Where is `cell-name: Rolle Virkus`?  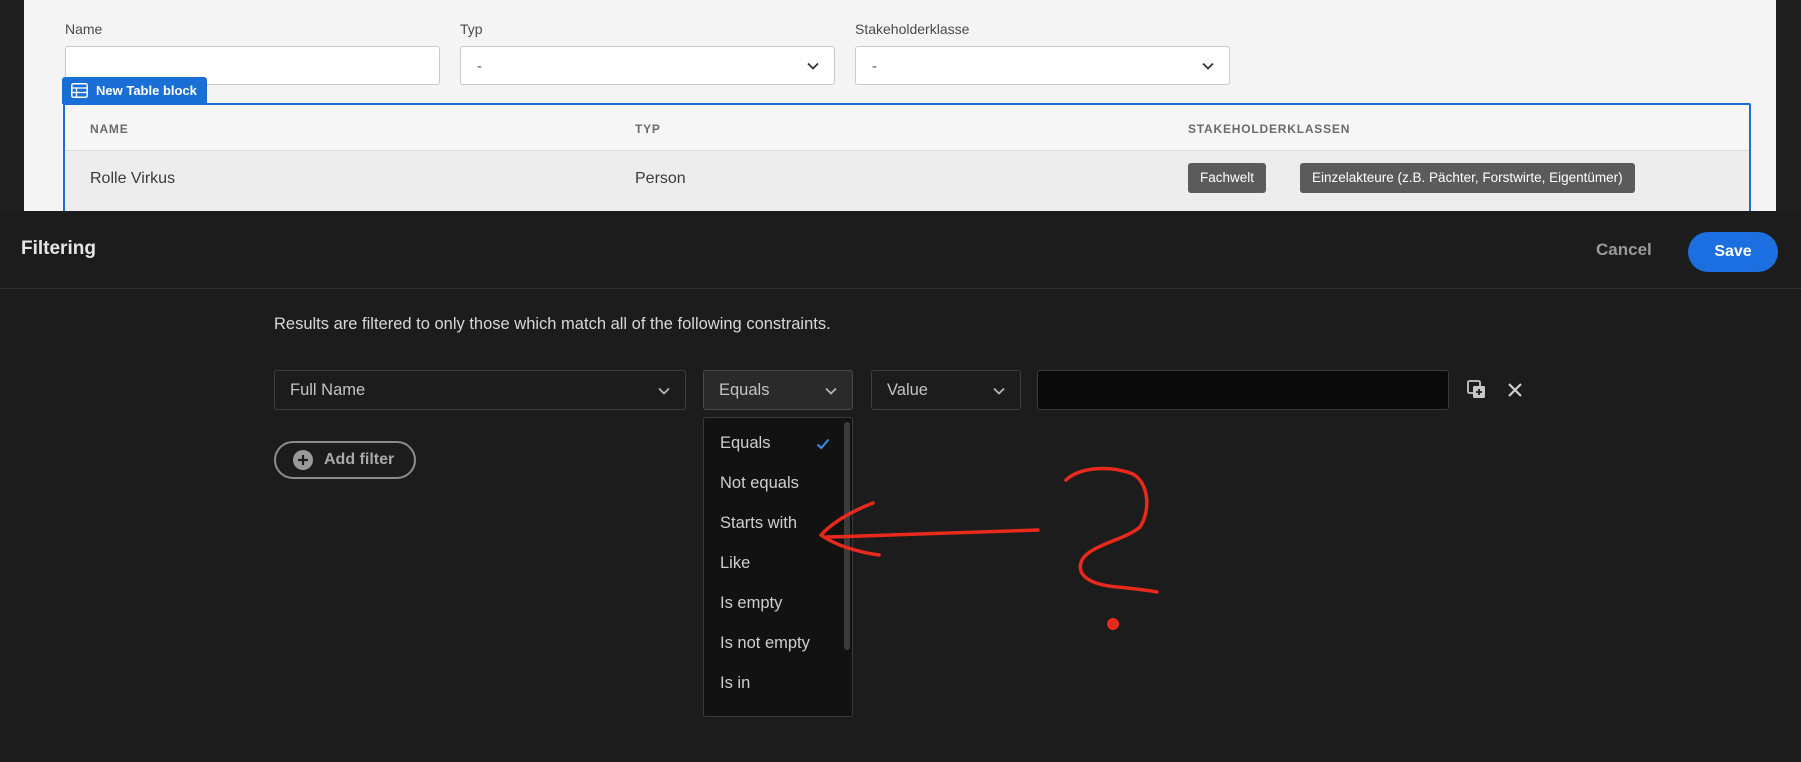
cell-name: Rolle Virkus is located at coordinates (133, 178).